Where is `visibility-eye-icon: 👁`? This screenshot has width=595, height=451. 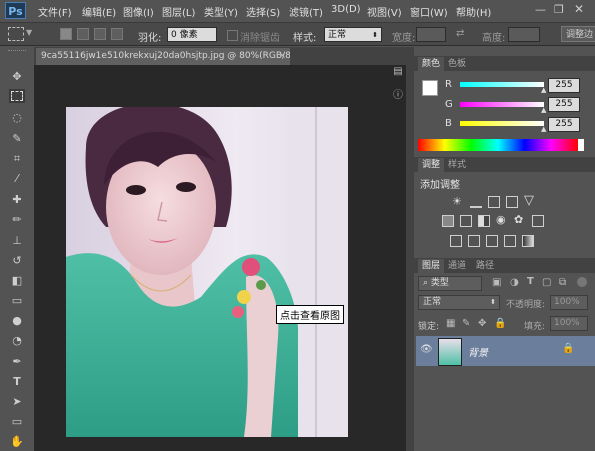 visibility-eye-icon: 👁 is located at coordinates (426, 349).